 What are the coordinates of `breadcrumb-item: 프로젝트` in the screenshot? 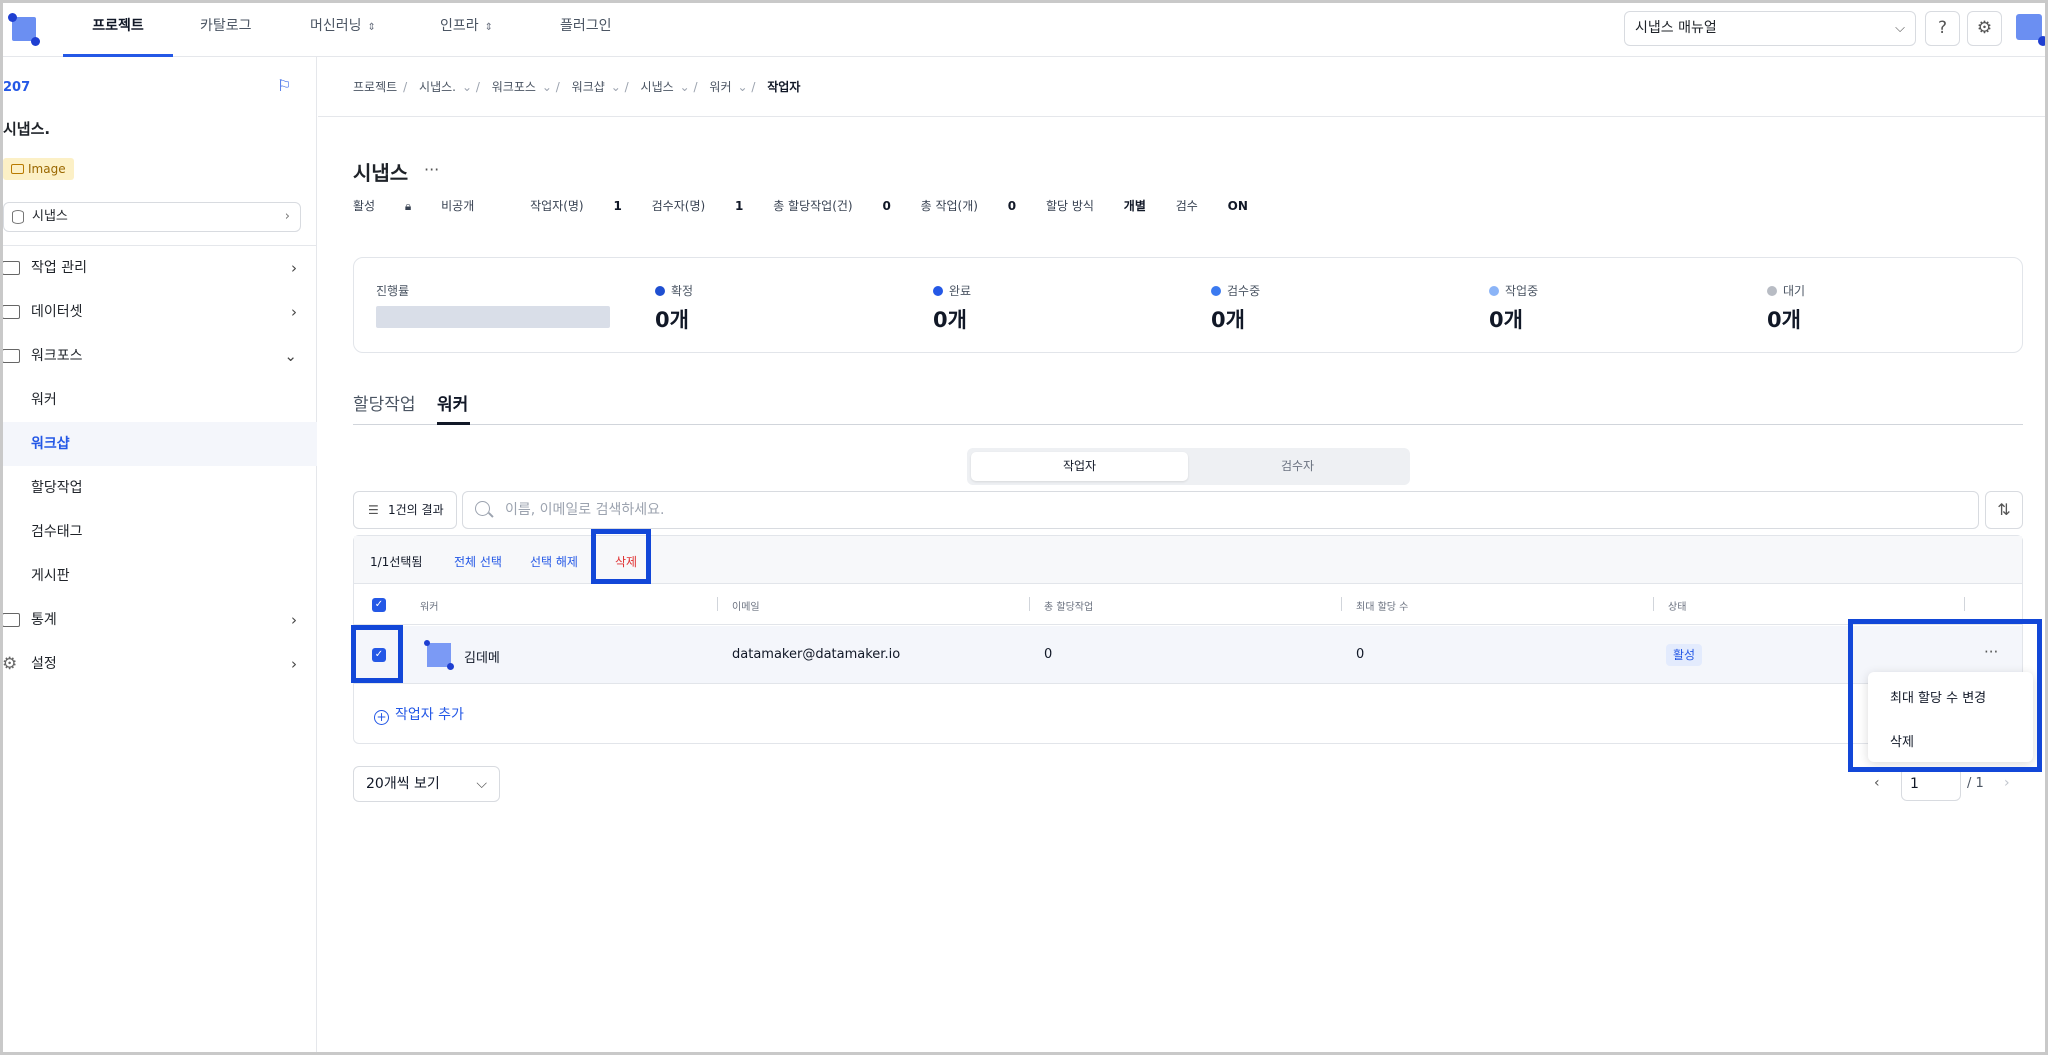 It's located at (375, 87).